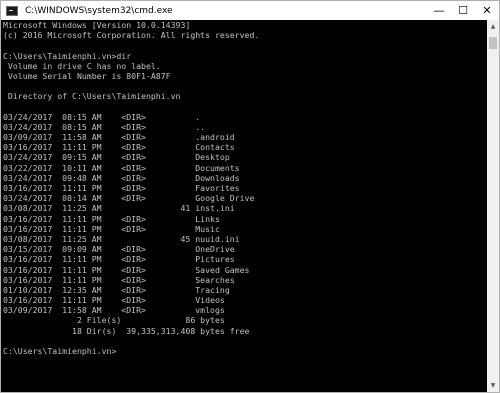 This screenshot has width=500, height=393. What do you see at coordinates (129, 198) in the screenshot?
I see `console-line: 03/24/2017 08:14 AM <DIR> Google Drive` at bounding box center [129, 198].